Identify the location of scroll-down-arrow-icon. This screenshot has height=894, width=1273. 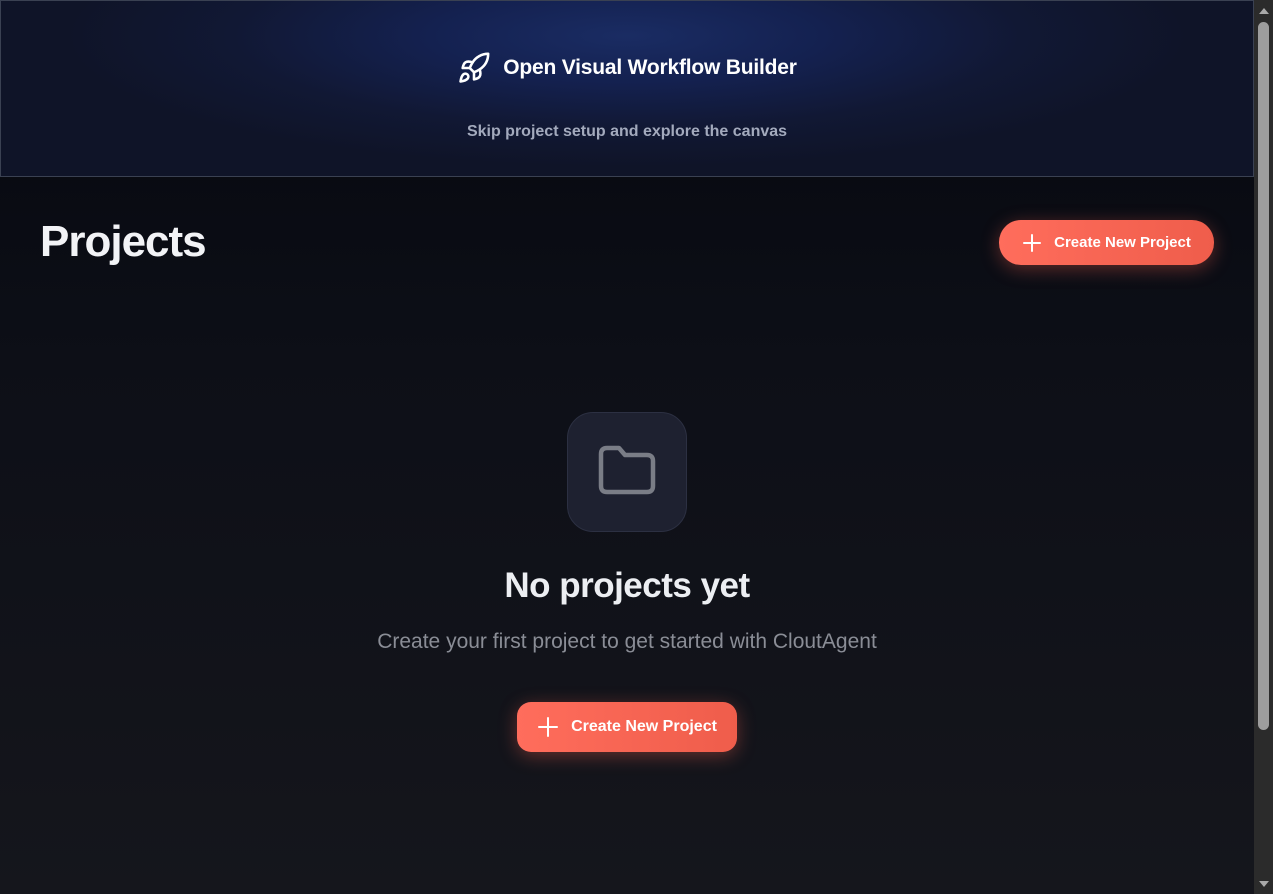
(1263, 883).